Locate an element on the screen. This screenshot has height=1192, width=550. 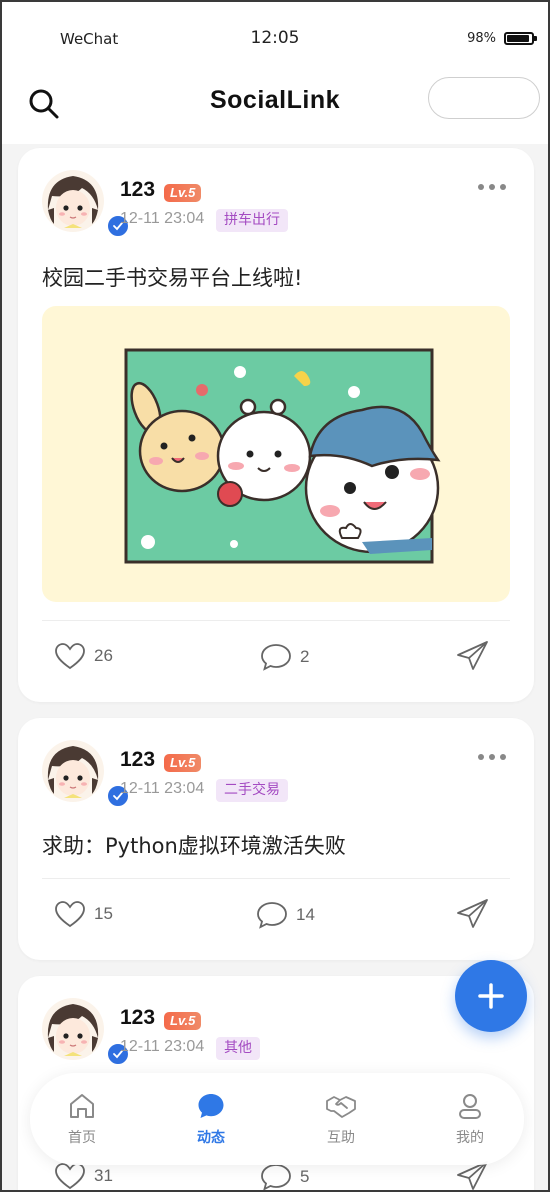
like-button: 15 is located at coordinates (83, 914).